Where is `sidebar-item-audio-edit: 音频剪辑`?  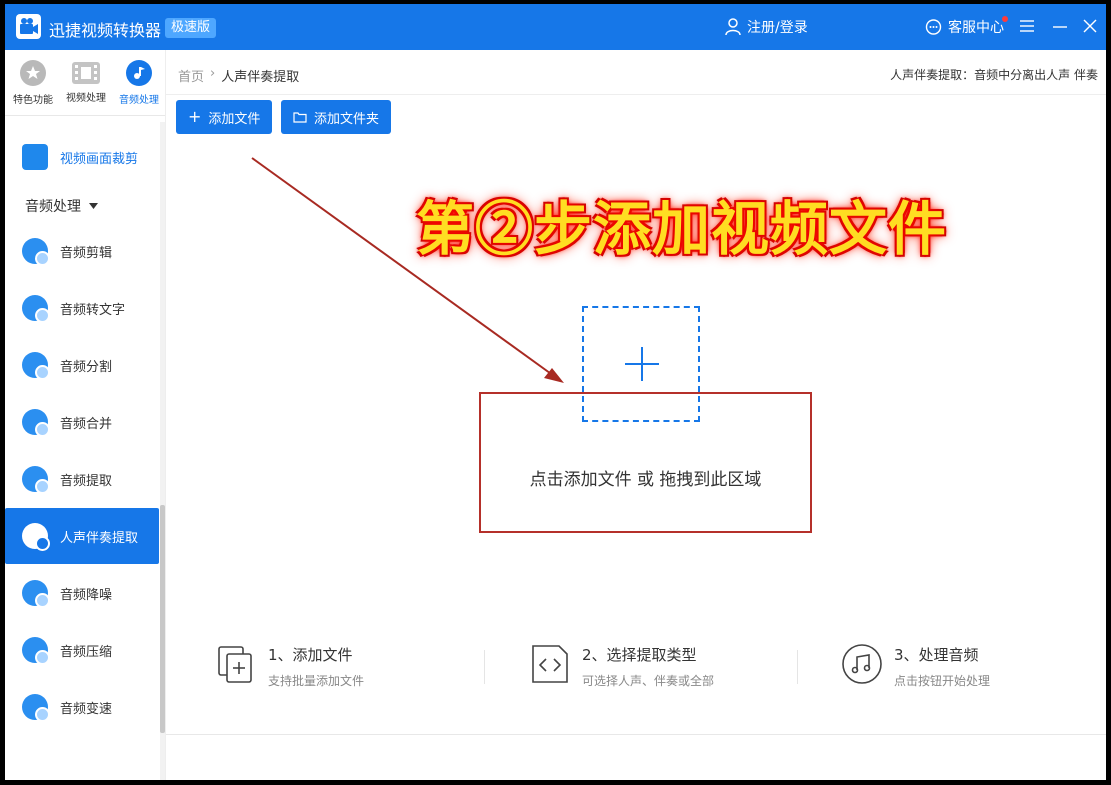 sidebar-item-audio-edit: 音频剪辑 is located at coordinates (82, 251).